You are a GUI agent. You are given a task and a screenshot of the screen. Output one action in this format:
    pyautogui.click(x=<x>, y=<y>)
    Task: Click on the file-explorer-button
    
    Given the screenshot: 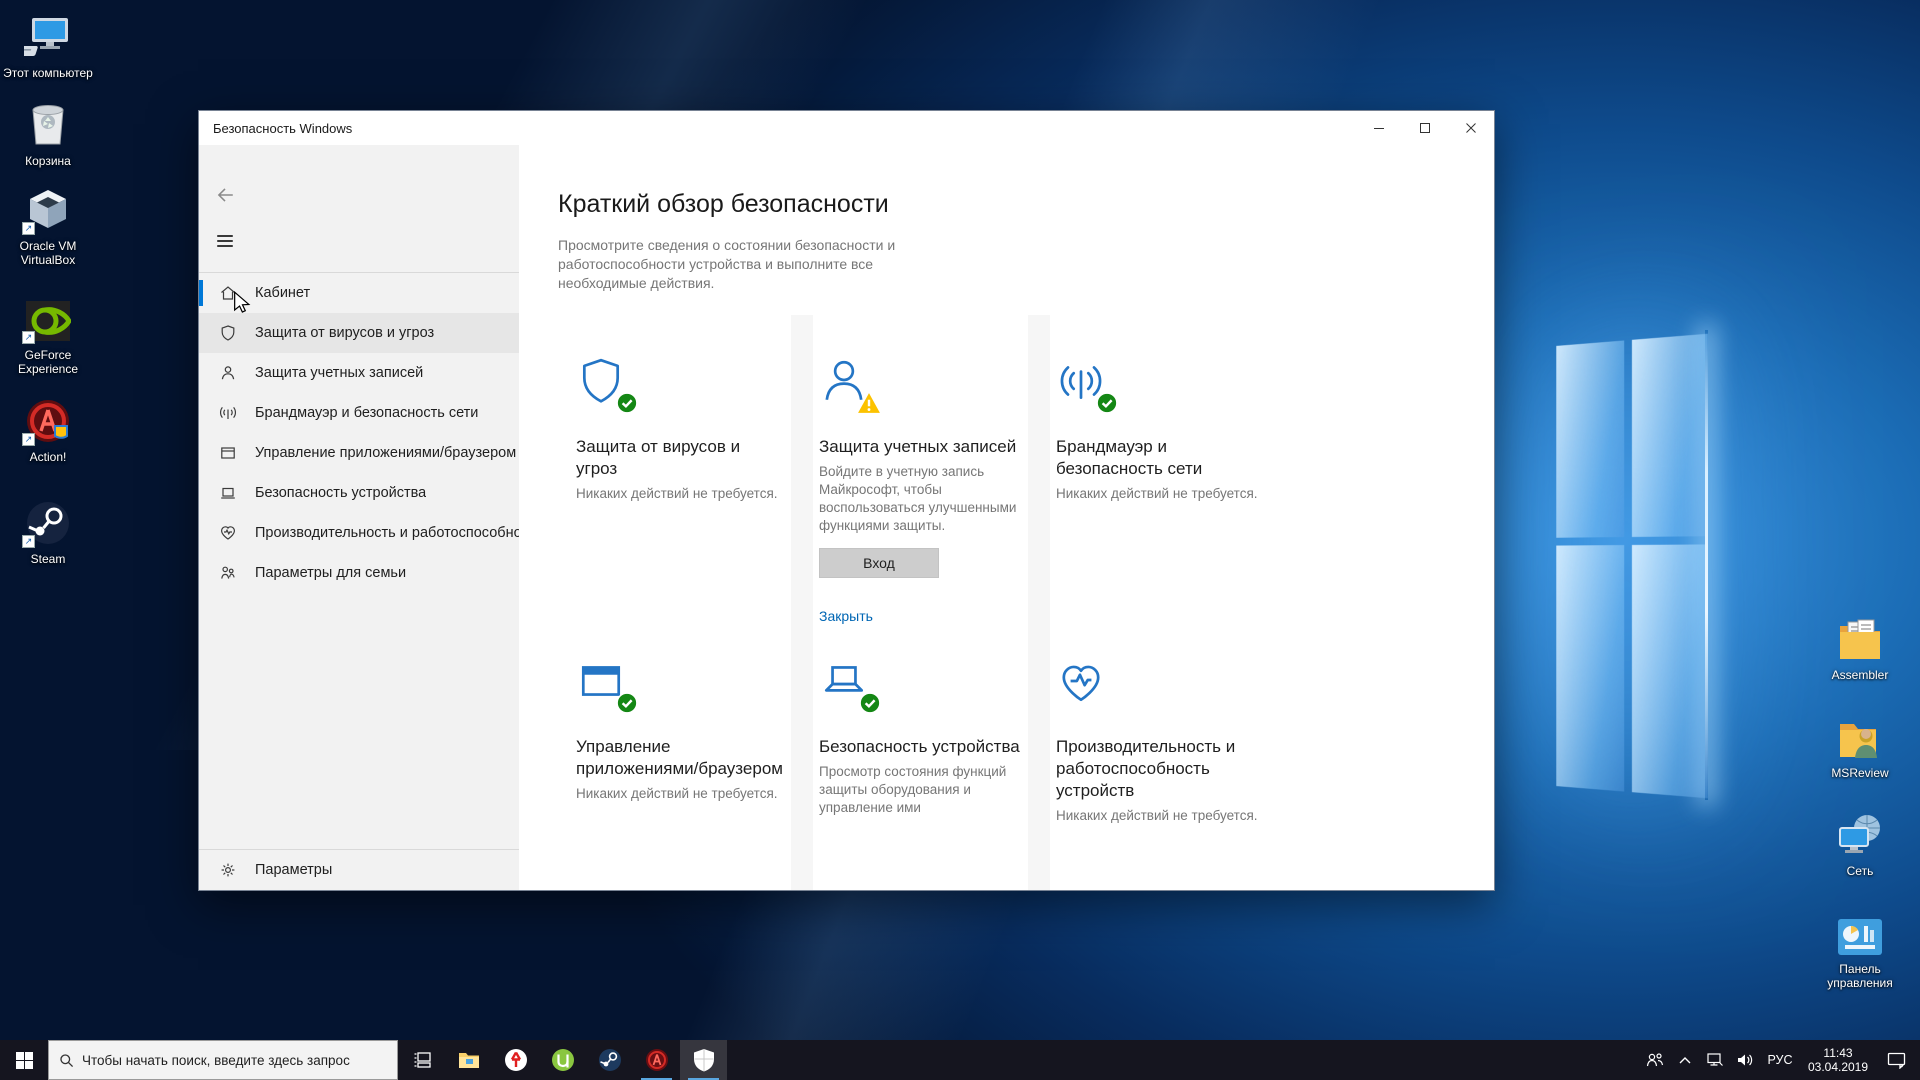 What is the action you would take?
    pyautogui.click(x=468, y=1060)
    